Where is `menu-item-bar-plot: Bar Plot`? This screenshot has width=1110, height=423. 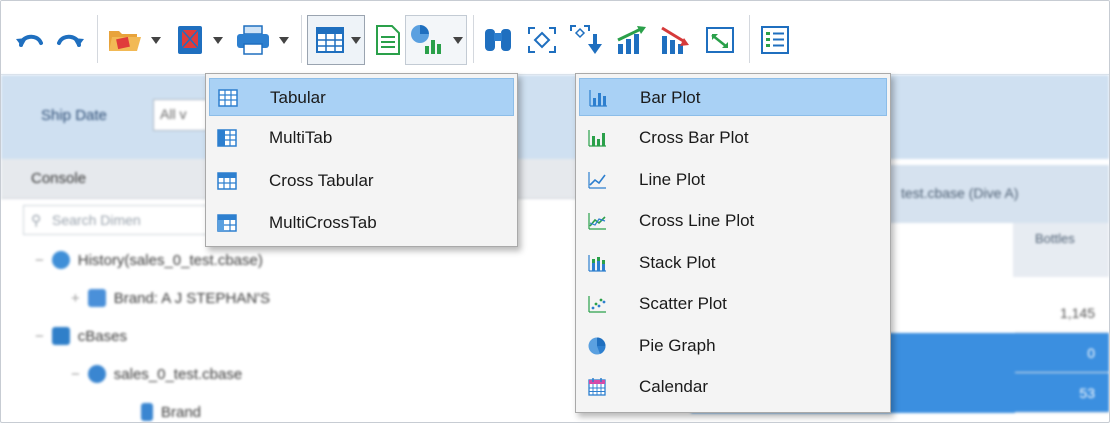
menu-item-bar-plot: Bar Plot is located at coordinates (733, 97).